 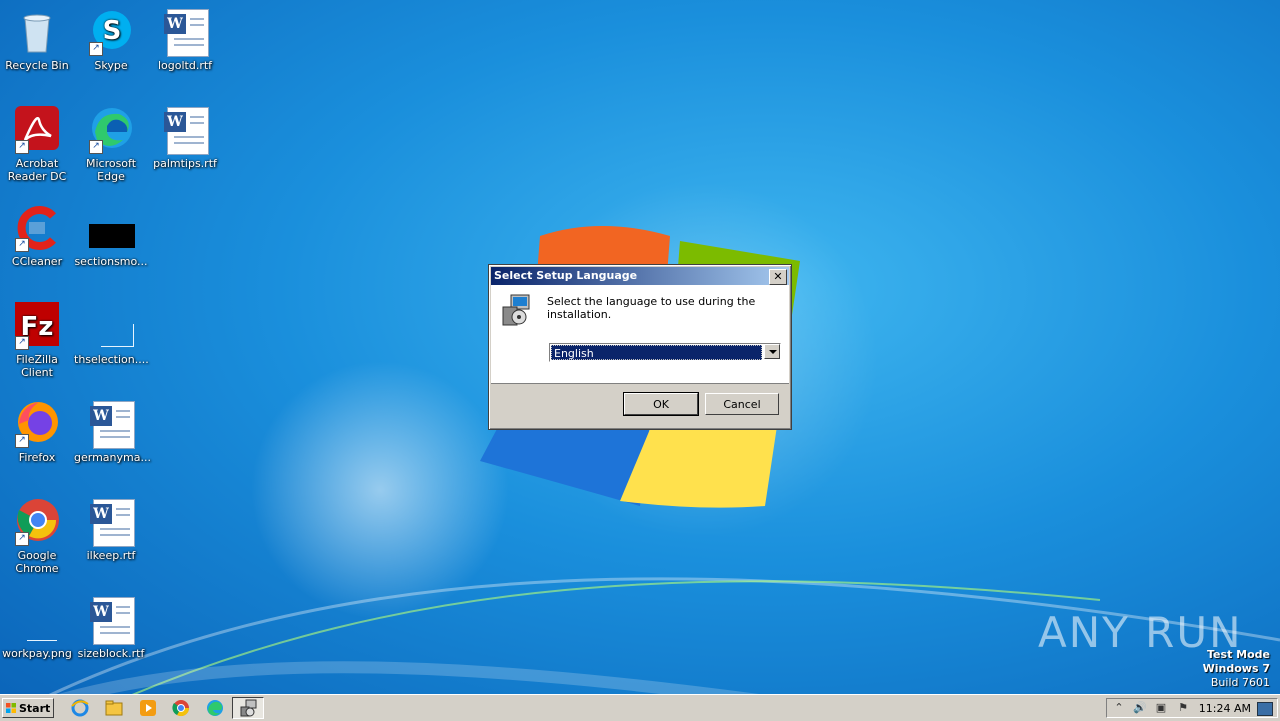 What do you see at coordinates (37, 366) in the screenshot?
I see `desktop-icon-label: FileZilla Client` at bounding box center [37, 366].